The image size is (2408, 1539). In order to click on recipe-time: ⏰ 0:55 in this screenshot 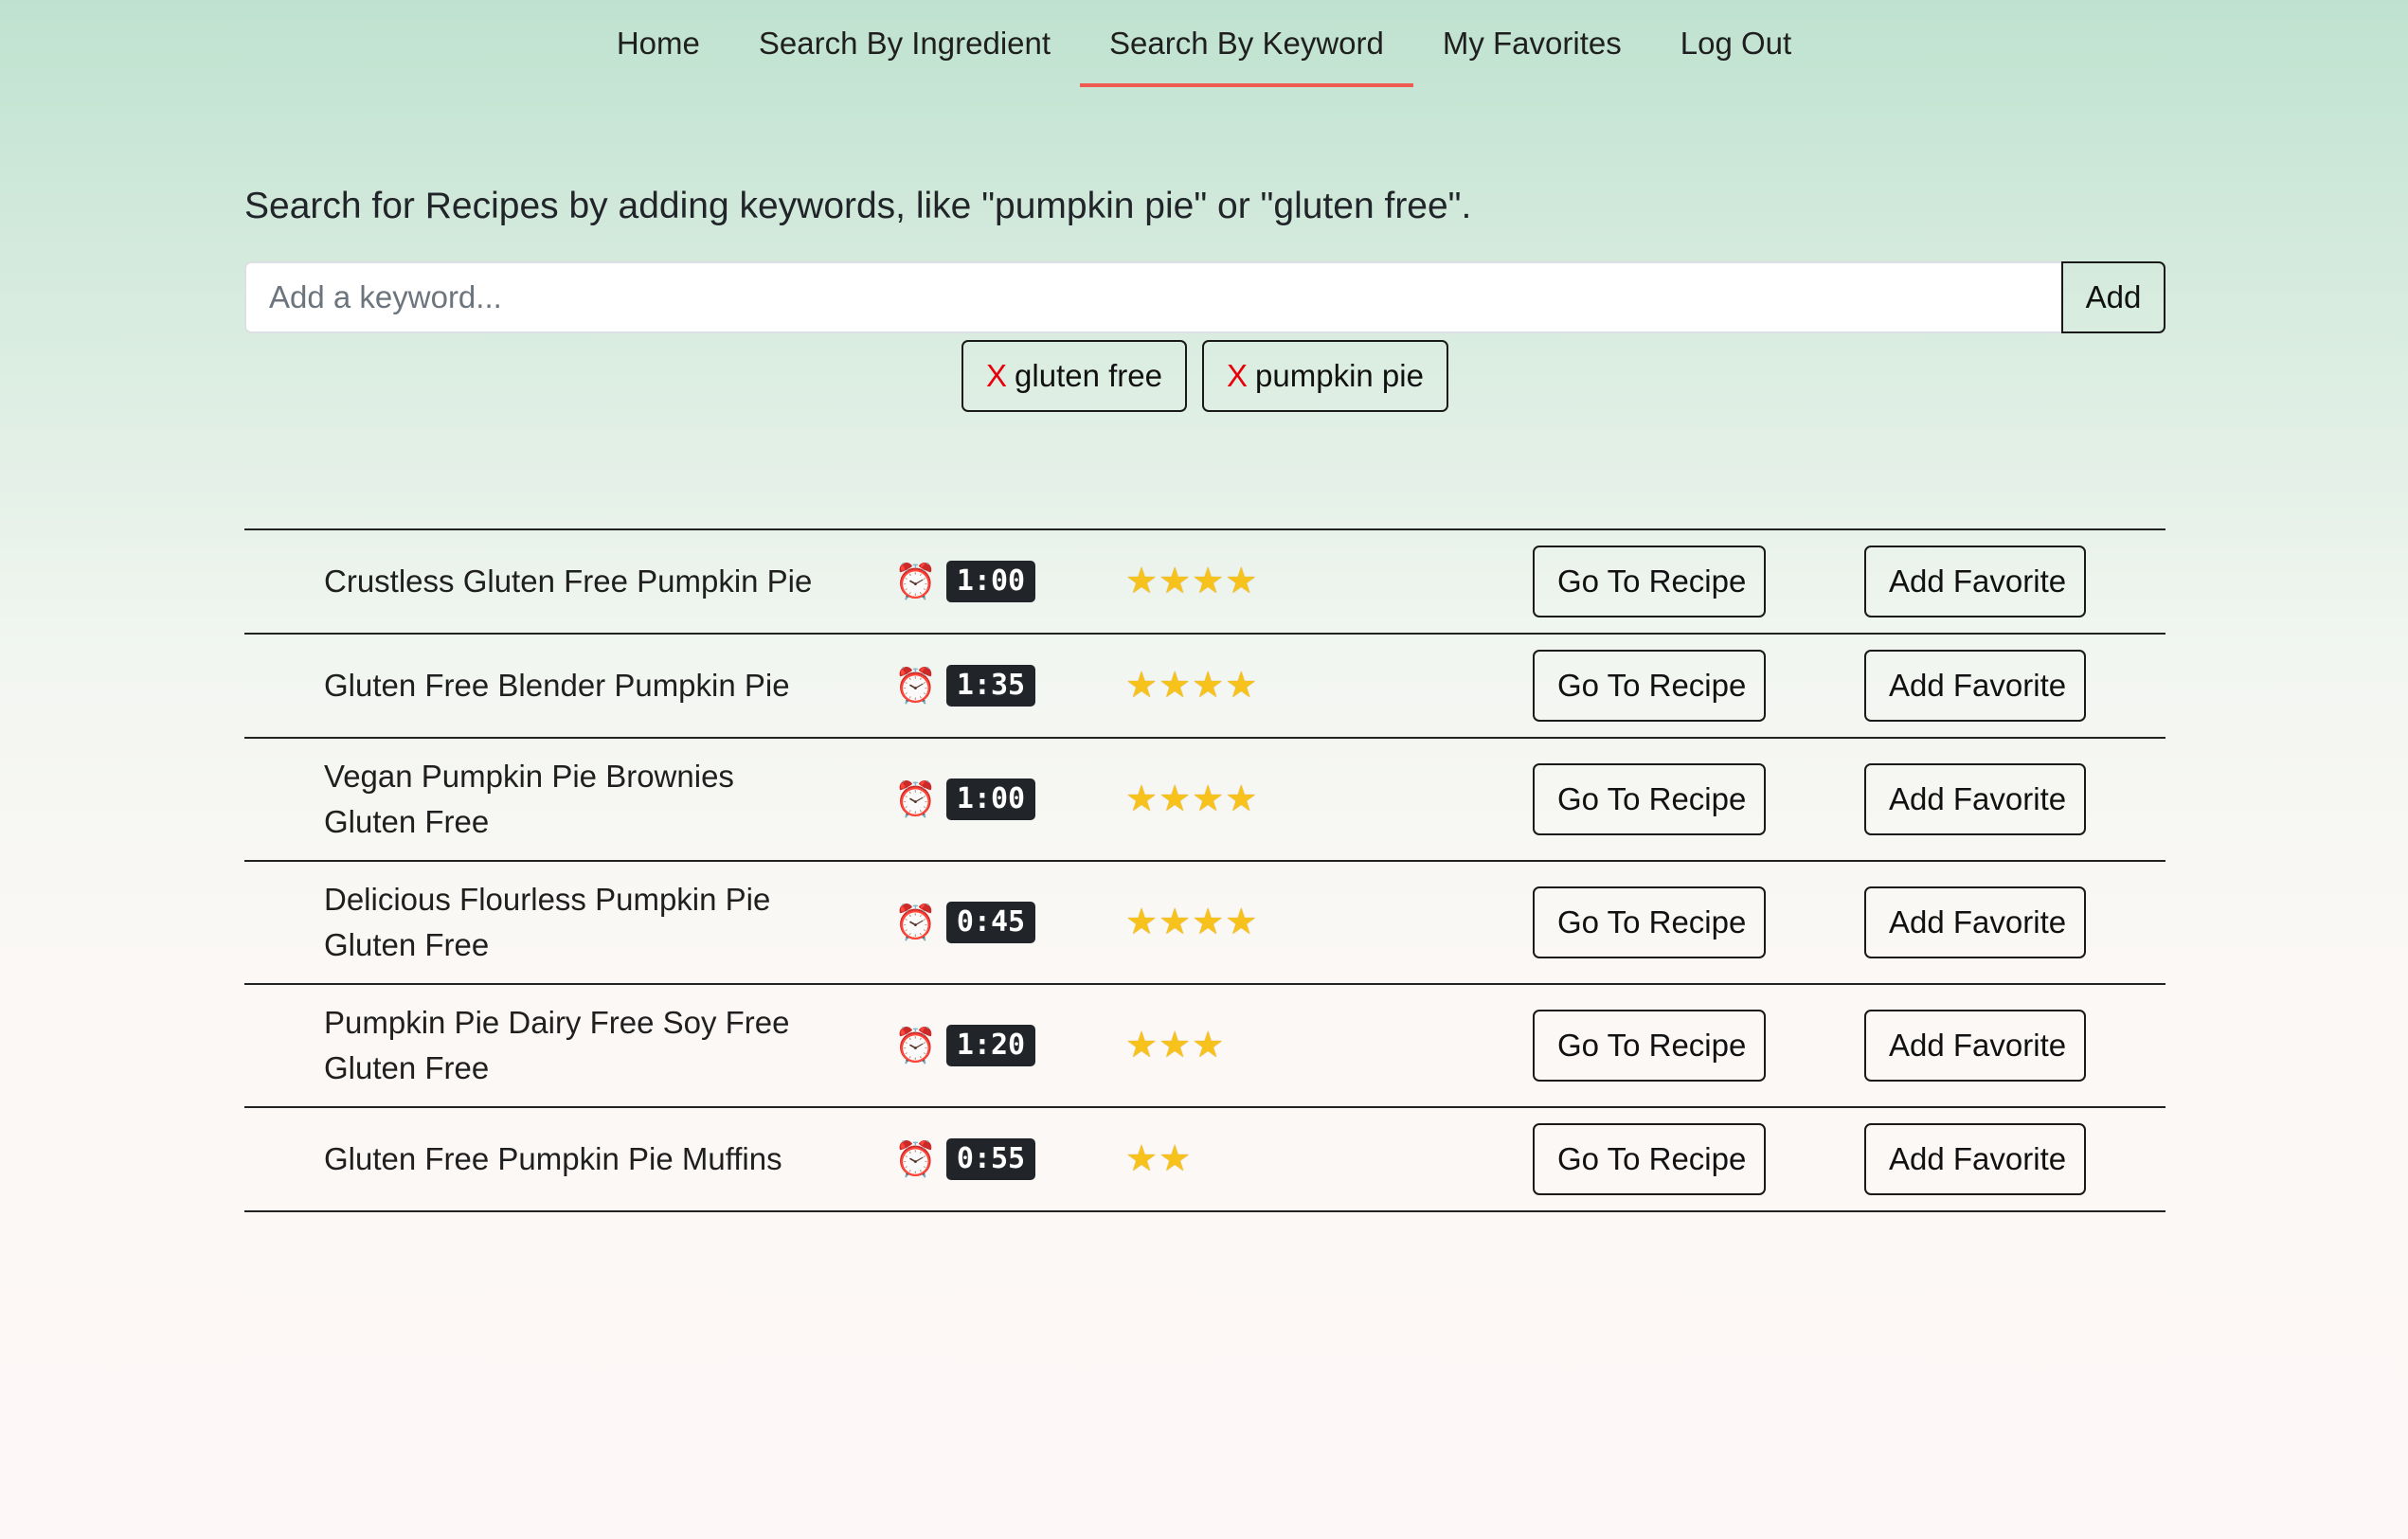, I will do `click(965, 1159)`.